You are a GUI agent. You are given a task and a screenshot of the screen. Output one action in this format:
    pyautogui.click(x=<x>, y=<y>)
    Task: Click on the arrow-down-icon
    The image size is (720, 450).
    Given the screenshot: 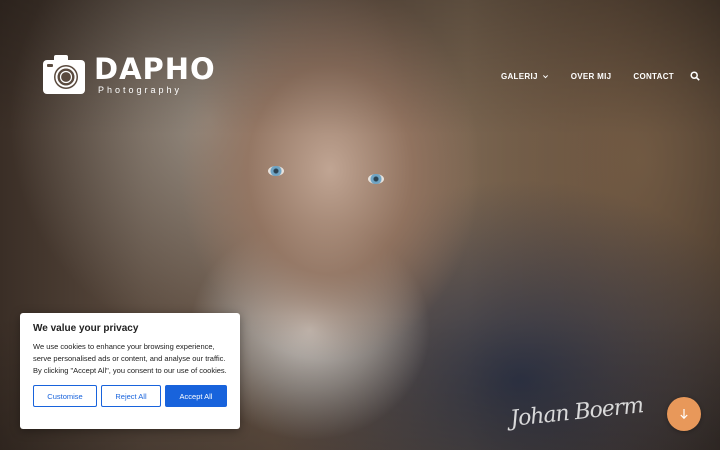 What is the action you would take?
    pyautogui.click(x=684, y=414)
    